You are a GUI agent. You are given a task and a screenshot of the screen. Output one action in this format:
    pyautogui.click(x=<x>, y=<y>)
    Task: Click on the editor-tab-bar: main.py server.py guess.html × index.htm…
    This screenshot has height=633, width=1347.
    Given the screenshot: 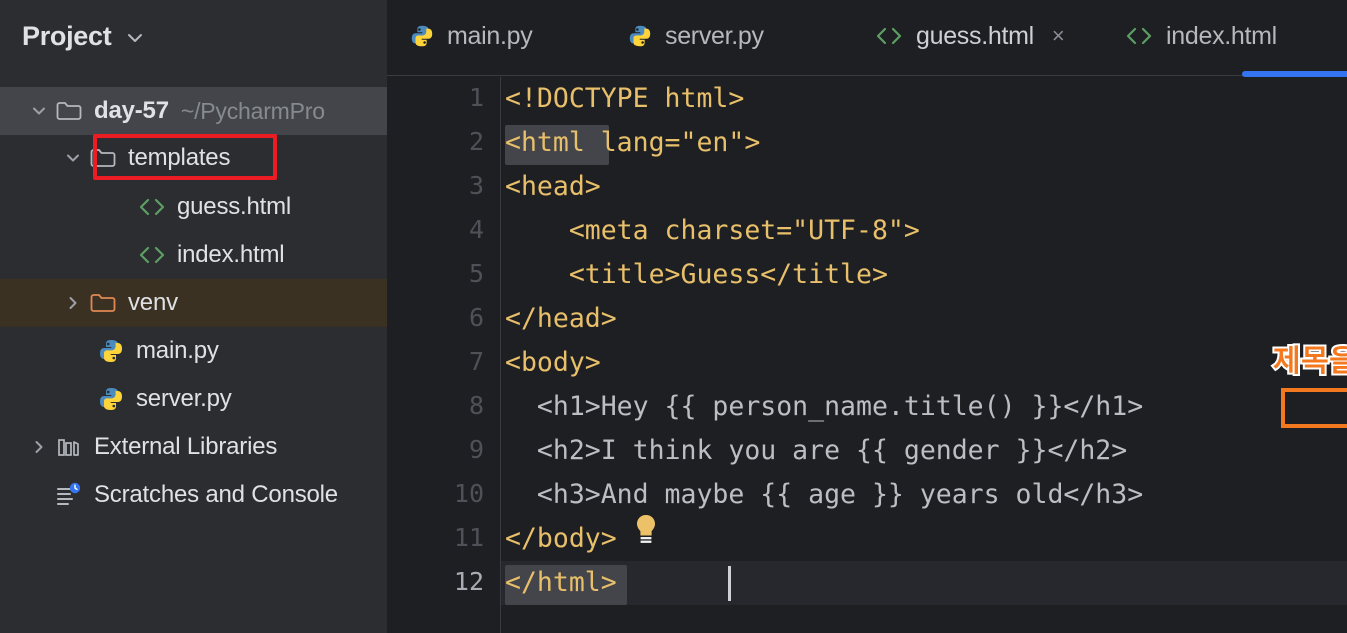 What is the action you would take?
    pyautogui.click(x=867, y=38)
    